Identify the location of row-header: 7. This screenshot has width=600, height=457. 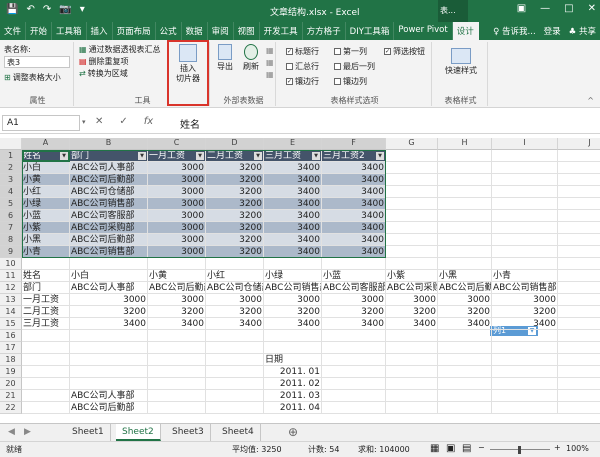
(11, 228).